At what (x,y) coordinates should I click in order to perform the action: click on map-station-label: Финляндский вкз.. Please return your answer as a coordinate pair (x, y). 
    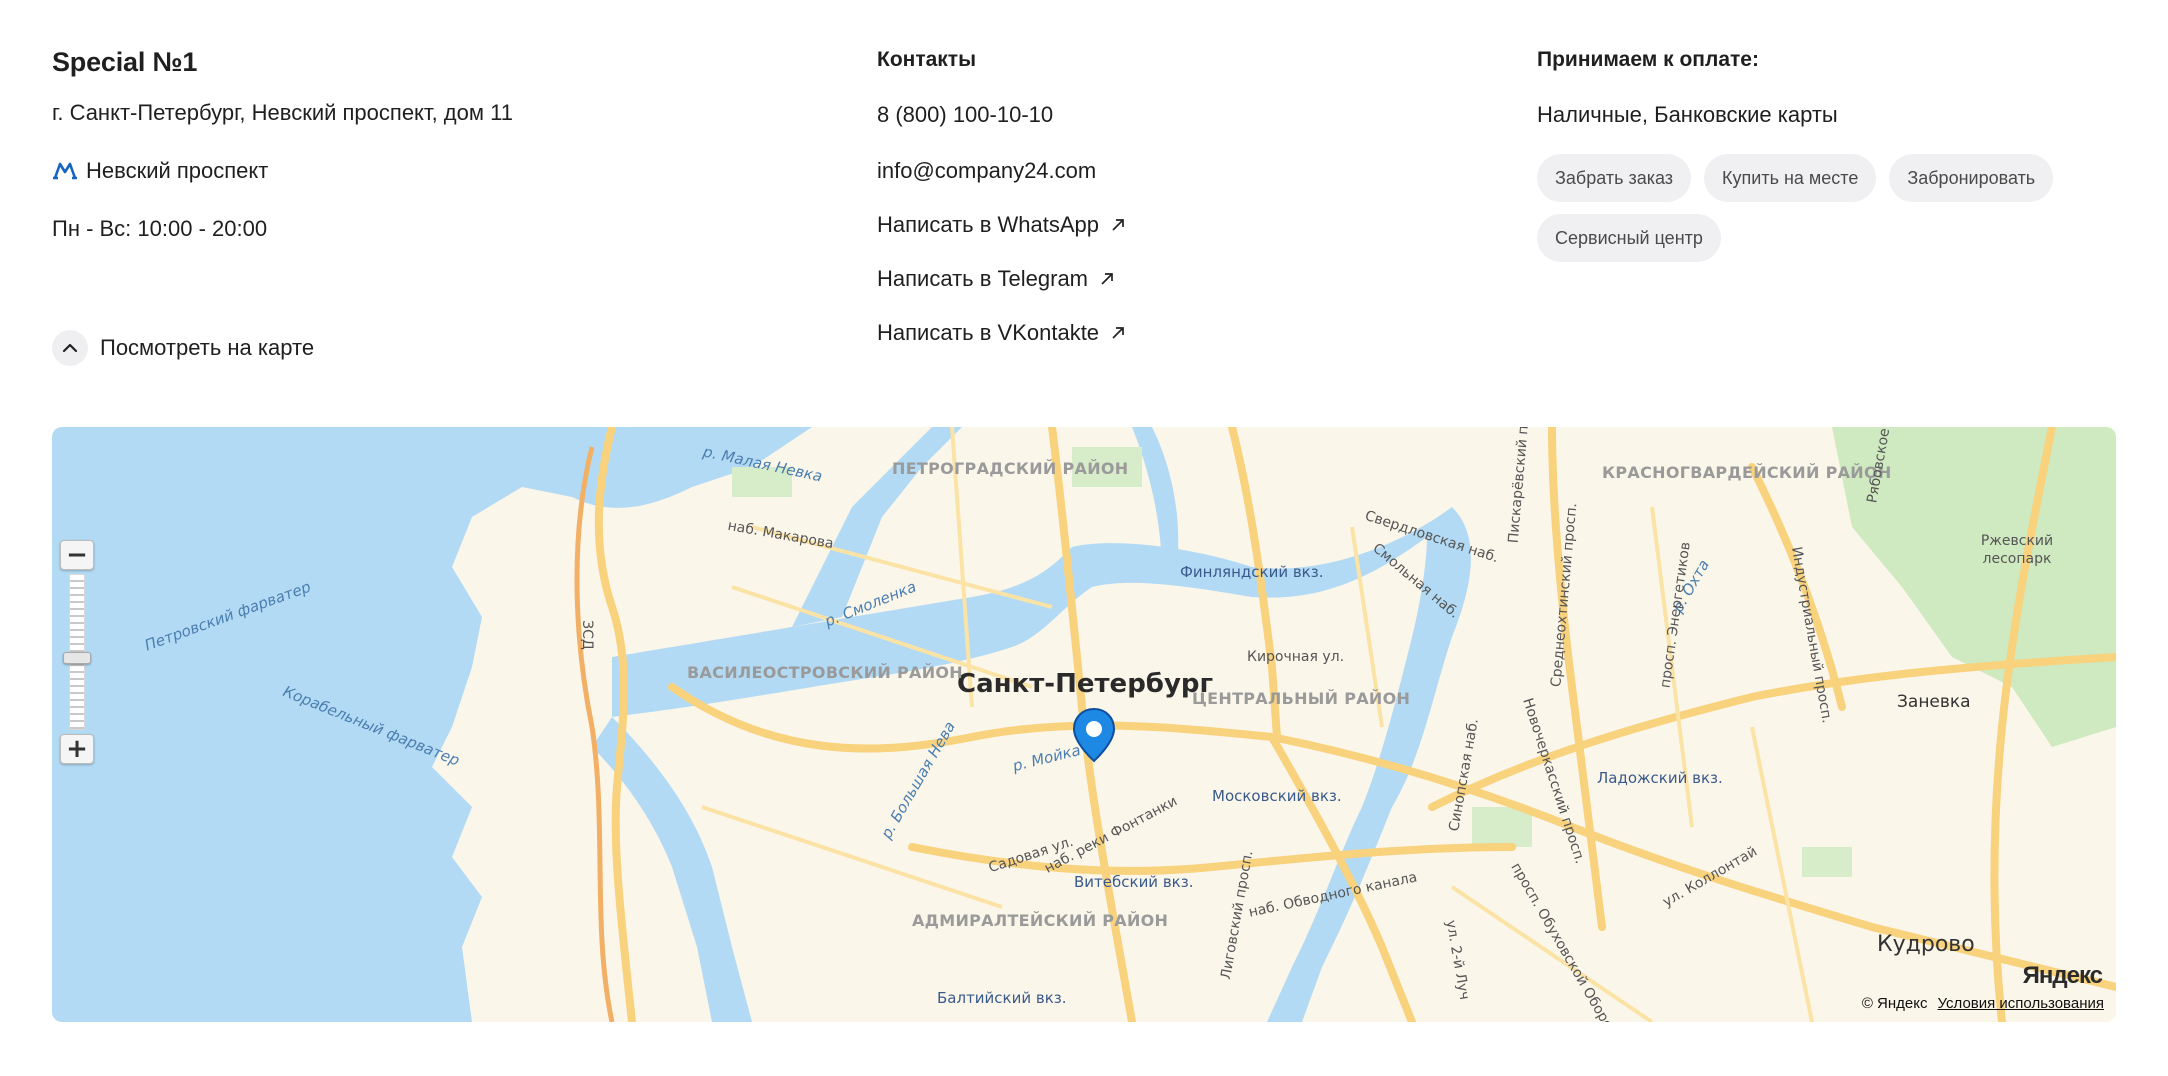
    Looking at the image, I should click on (1252, 572).